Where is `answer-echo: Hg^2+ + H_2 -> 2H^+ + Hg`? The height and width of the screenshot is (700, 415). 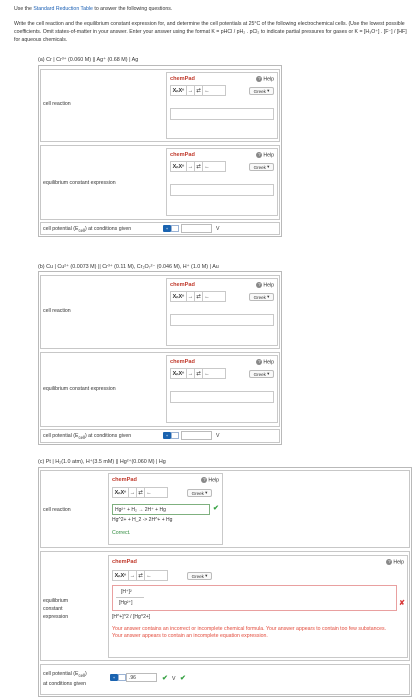
answer-echo: Hg^2+ + H_2 -> 2H^+ + Hg is located at coordinates (142, 520).